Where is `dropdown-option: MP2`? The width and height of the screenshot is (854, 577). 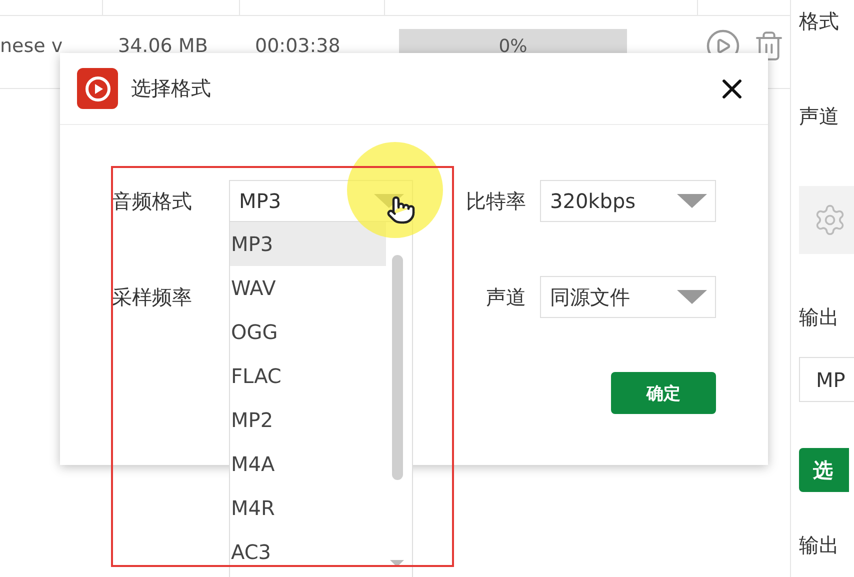 dropdown-option: MP2 is located at coordinates (308, 420).